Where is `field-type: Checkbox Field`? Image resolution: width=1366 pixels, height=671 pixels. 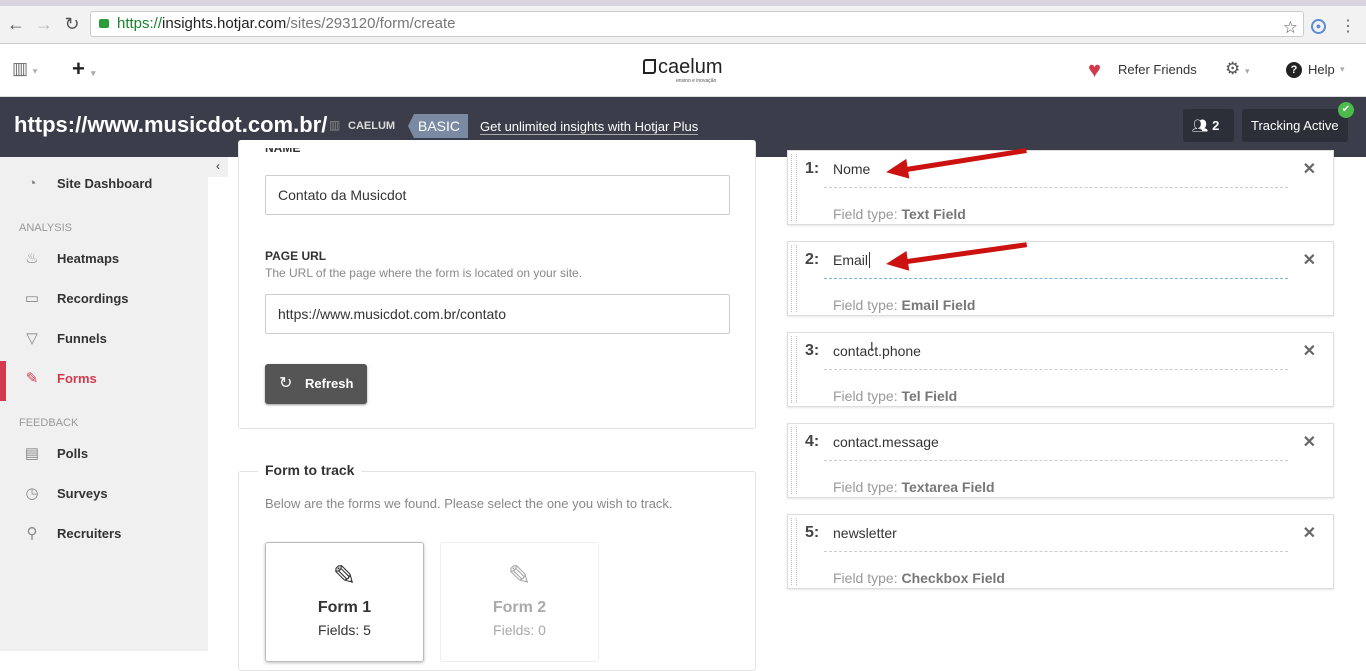
field-type: Checkbox Field is located at coordinates (953, 578).